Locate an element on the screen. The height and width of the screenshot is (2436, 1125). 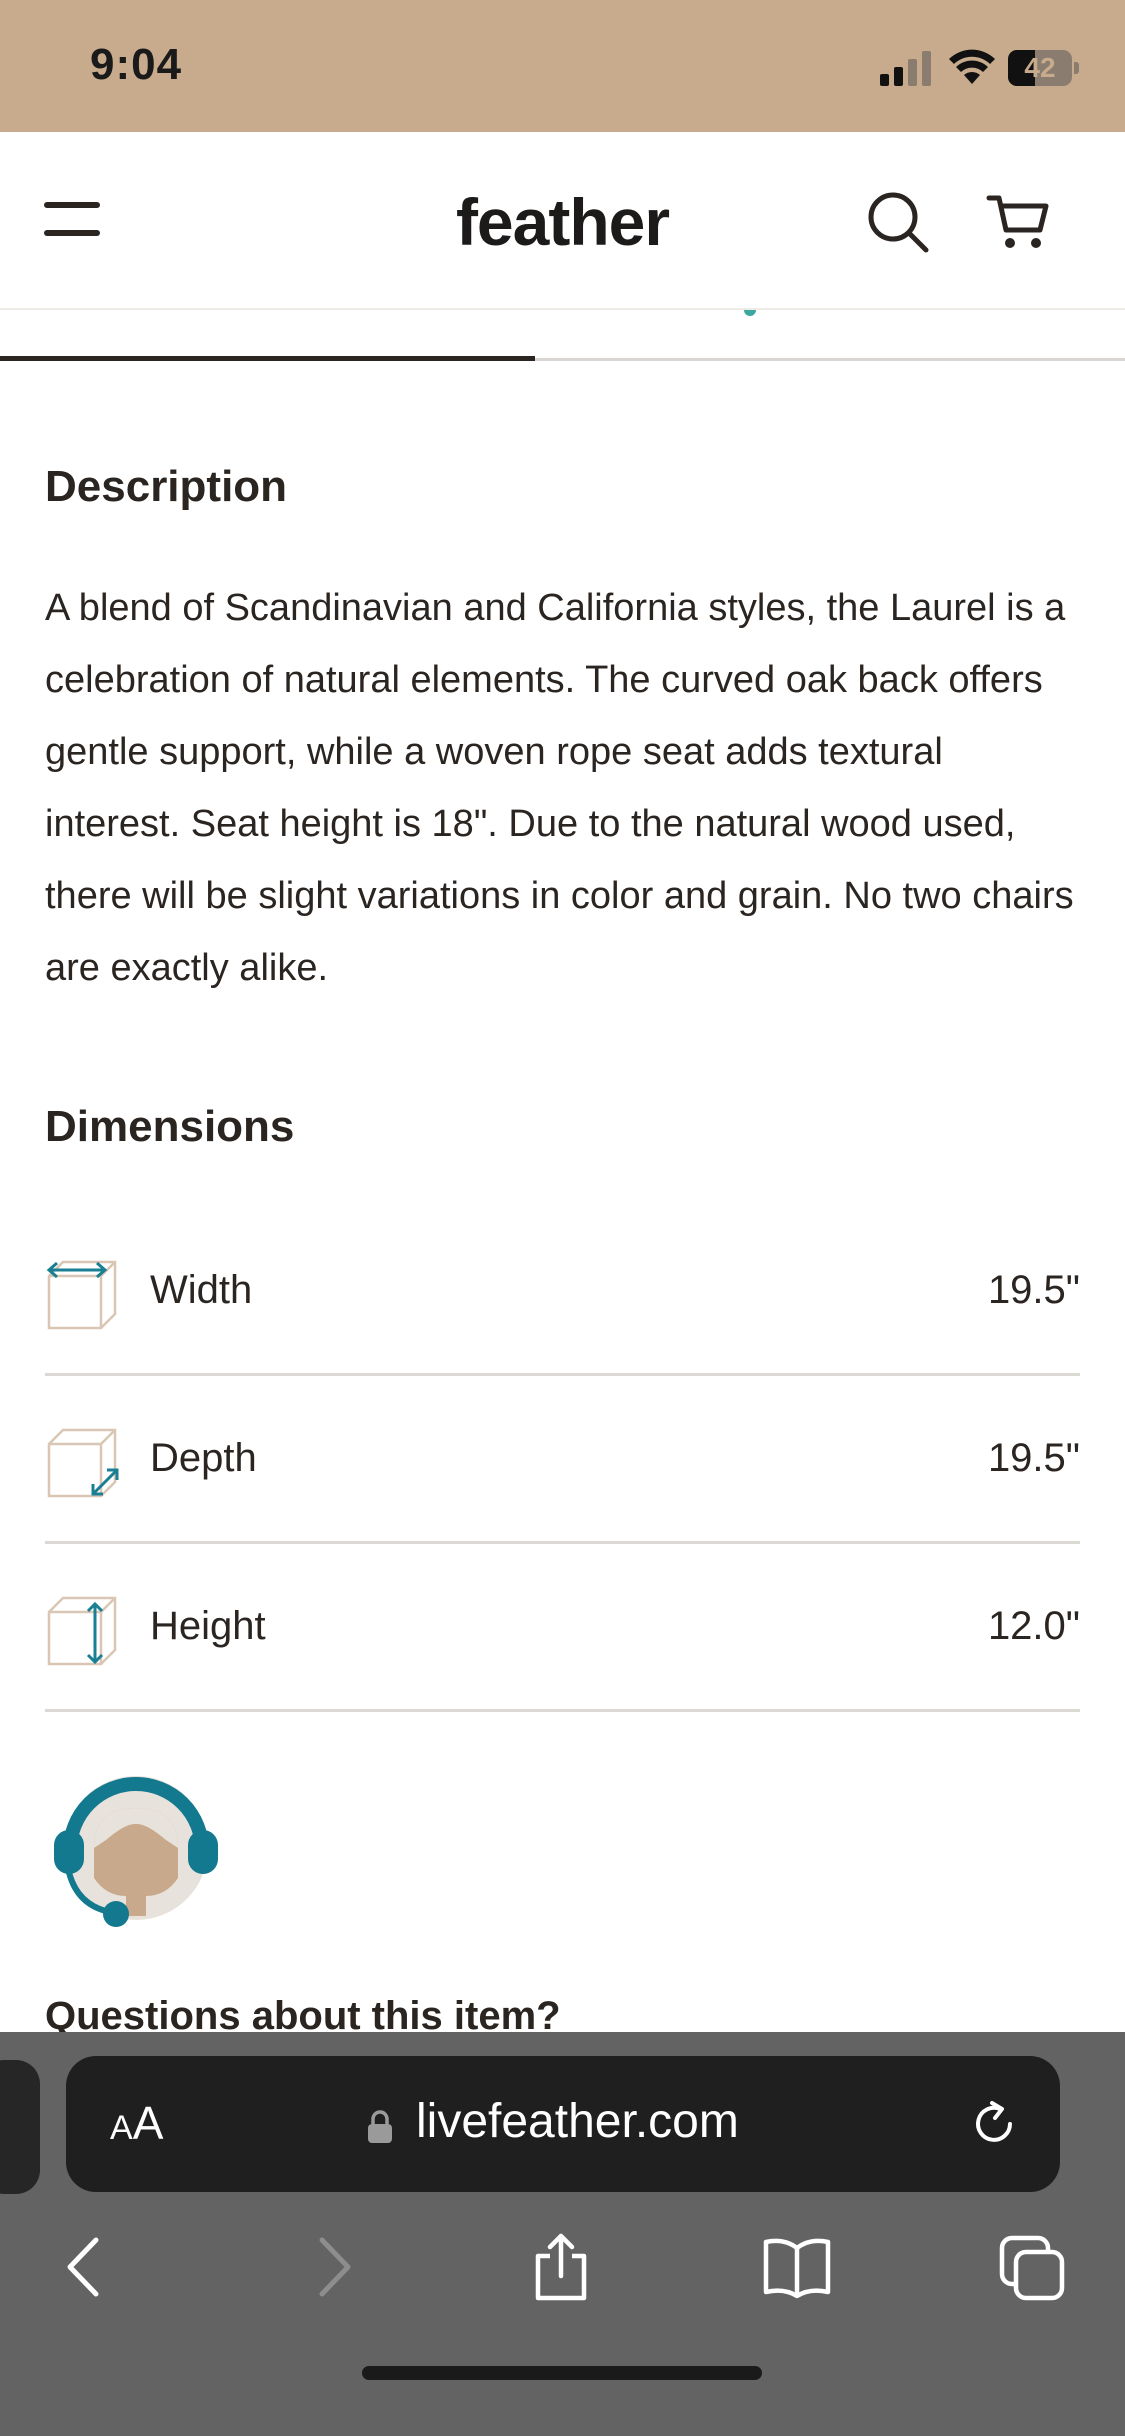
dimension-row-depth: Depth 19.5" is located at coordinates (562, 1460).